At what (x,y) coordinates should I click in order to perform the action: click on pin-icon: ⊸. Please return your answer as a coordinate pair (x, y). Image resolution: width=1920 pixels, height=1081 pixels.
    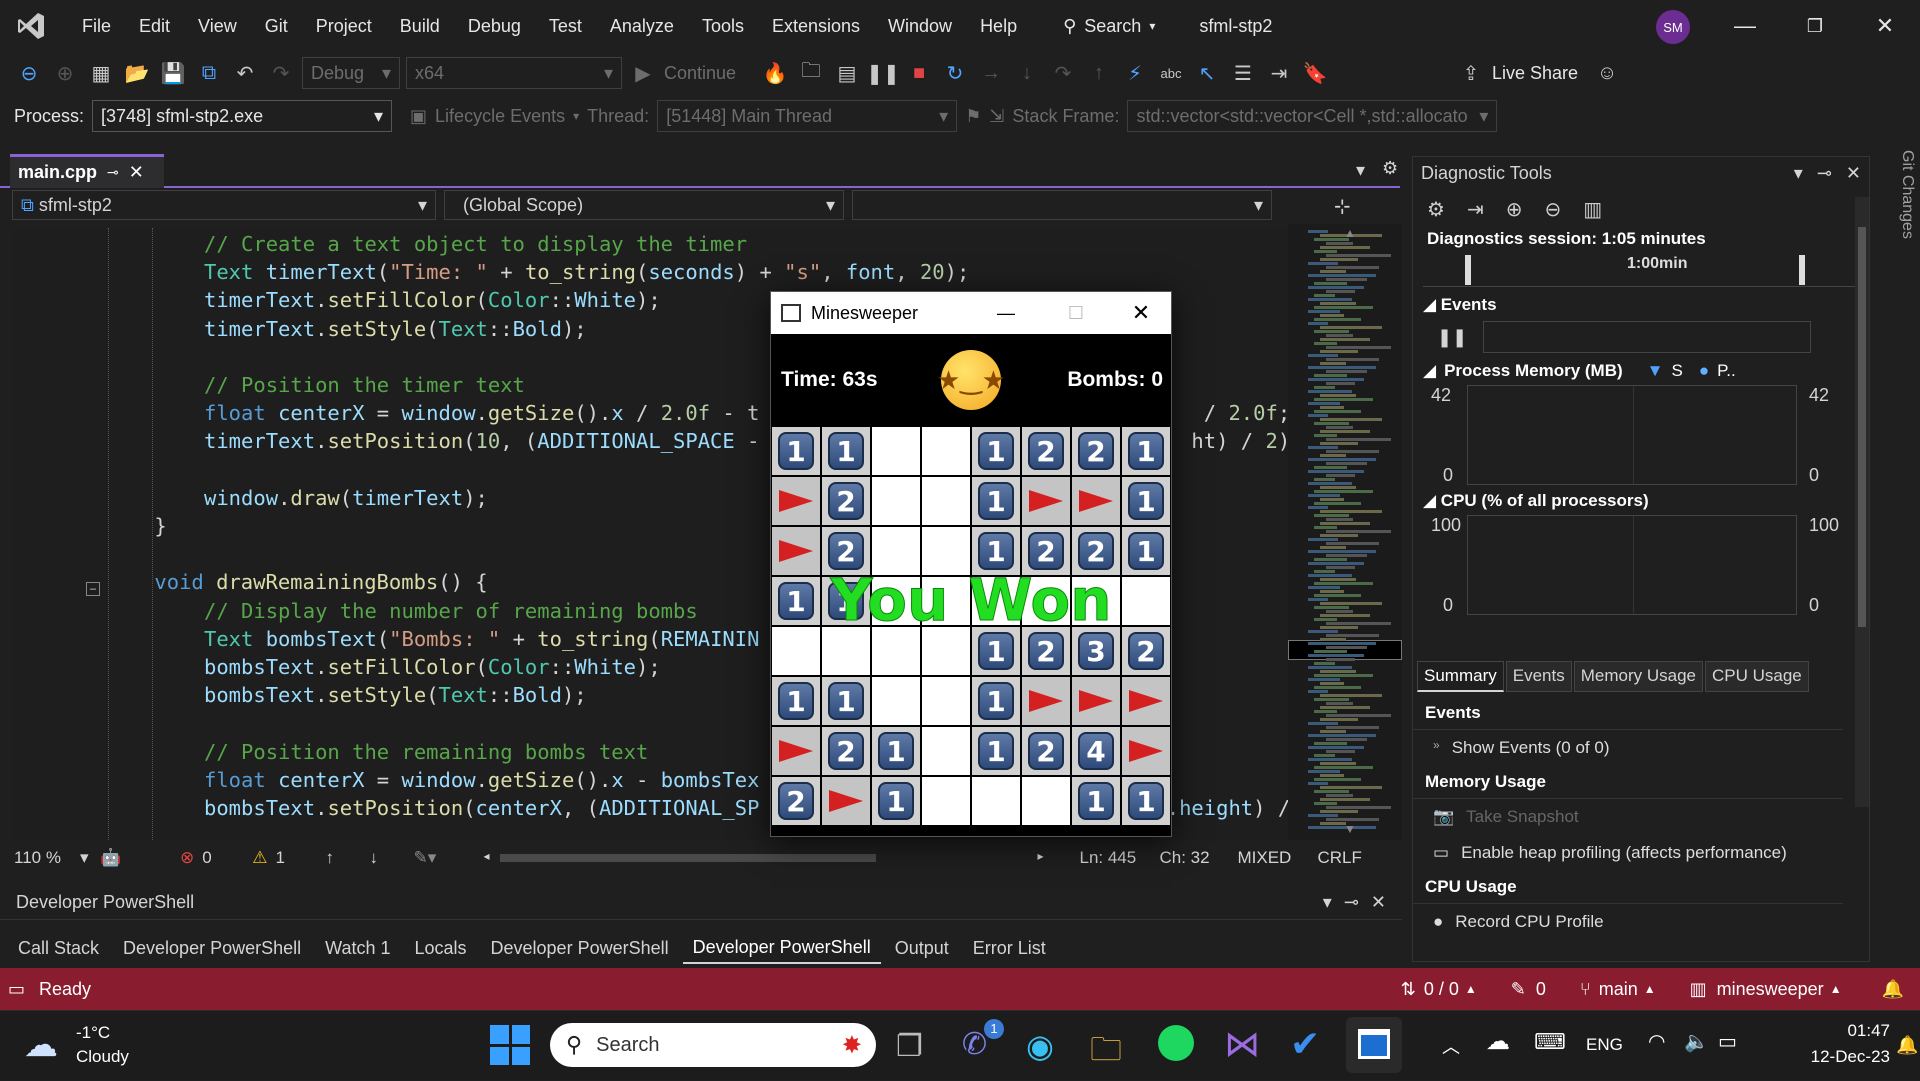
    Looking at the image, I should click on (1824, 173).